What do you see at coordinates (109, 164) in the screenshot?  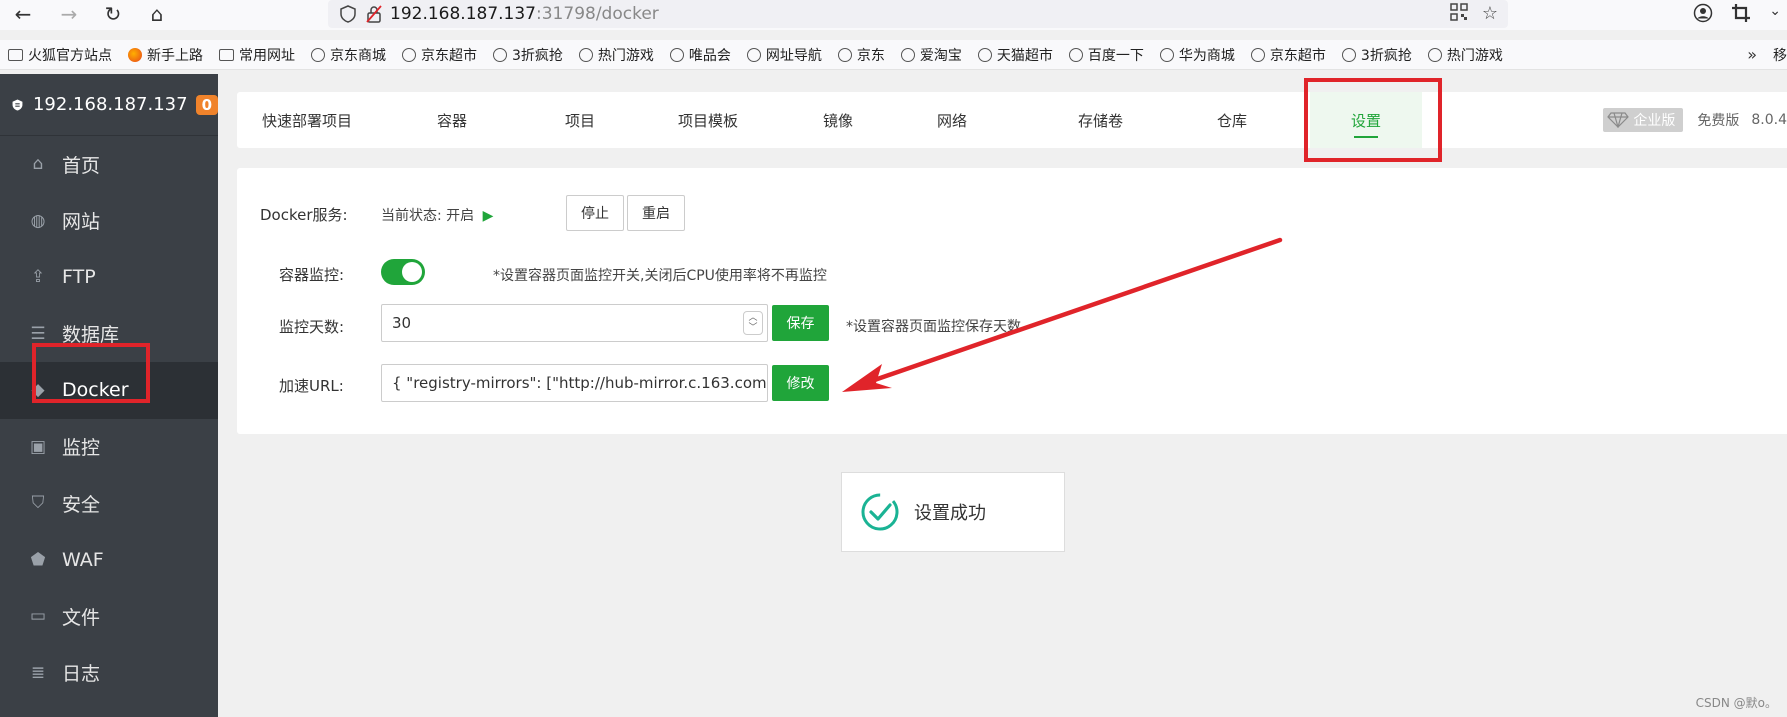 I see `sidebar-item-首页: ⌂ 首页` at bounding box center [109, 164].